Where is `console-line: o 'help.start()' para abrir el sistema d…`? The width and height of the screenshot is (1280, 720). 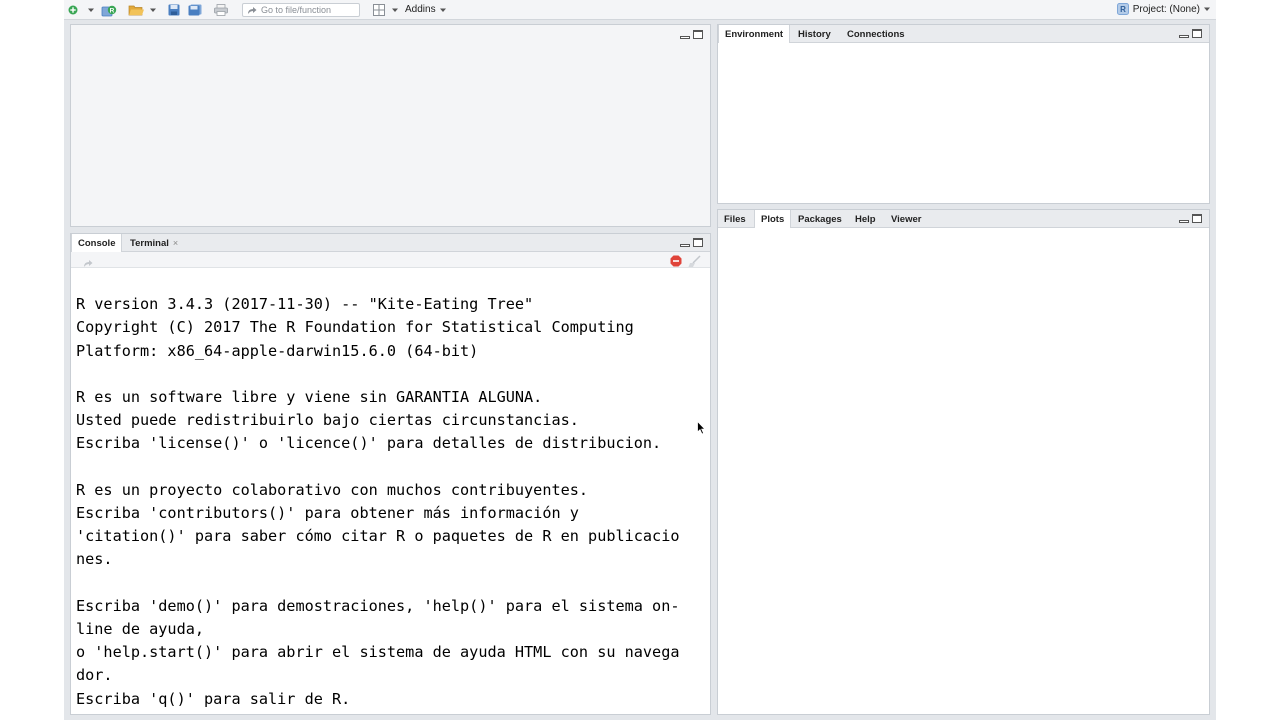 console-line: o 'help.start()' para abrir el sistema d… is located at coordinates (378, 652).